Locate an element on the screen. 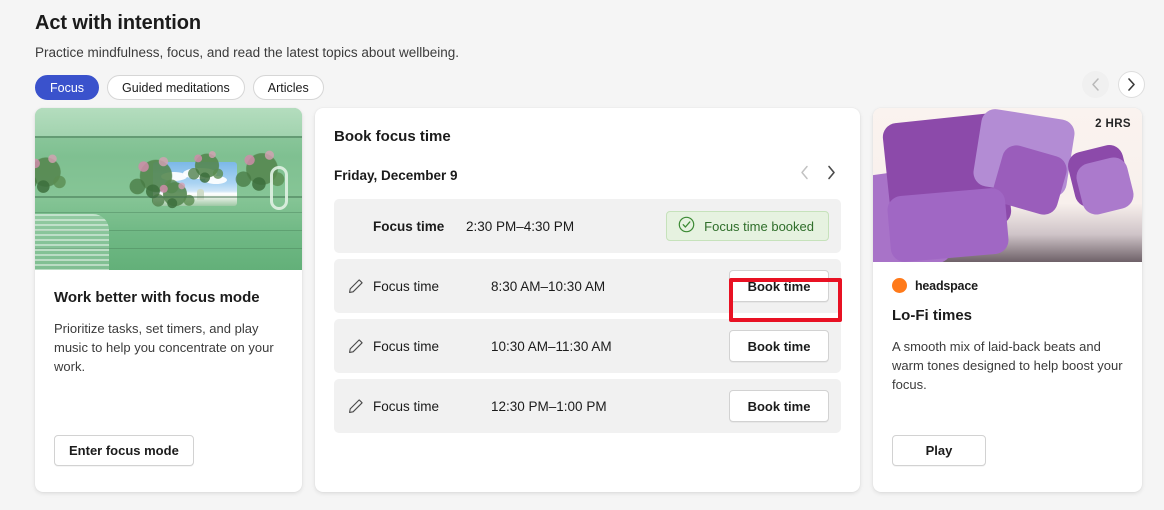 This screenshot has width=1164, height=510. slot-row-1030: Focus time 10:30 AM–11:30 AM Book time is located at coordinates (587, 346).